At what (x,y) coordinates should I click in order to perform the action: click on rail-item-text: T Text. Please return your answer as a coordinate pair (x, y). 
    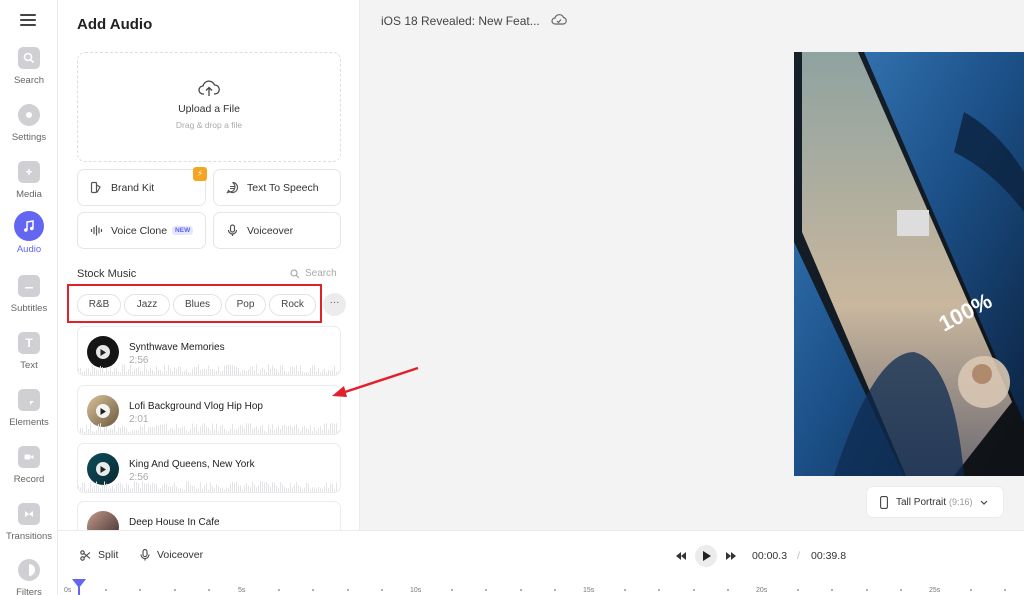
    Looking at the image, I should click on (29, 351).